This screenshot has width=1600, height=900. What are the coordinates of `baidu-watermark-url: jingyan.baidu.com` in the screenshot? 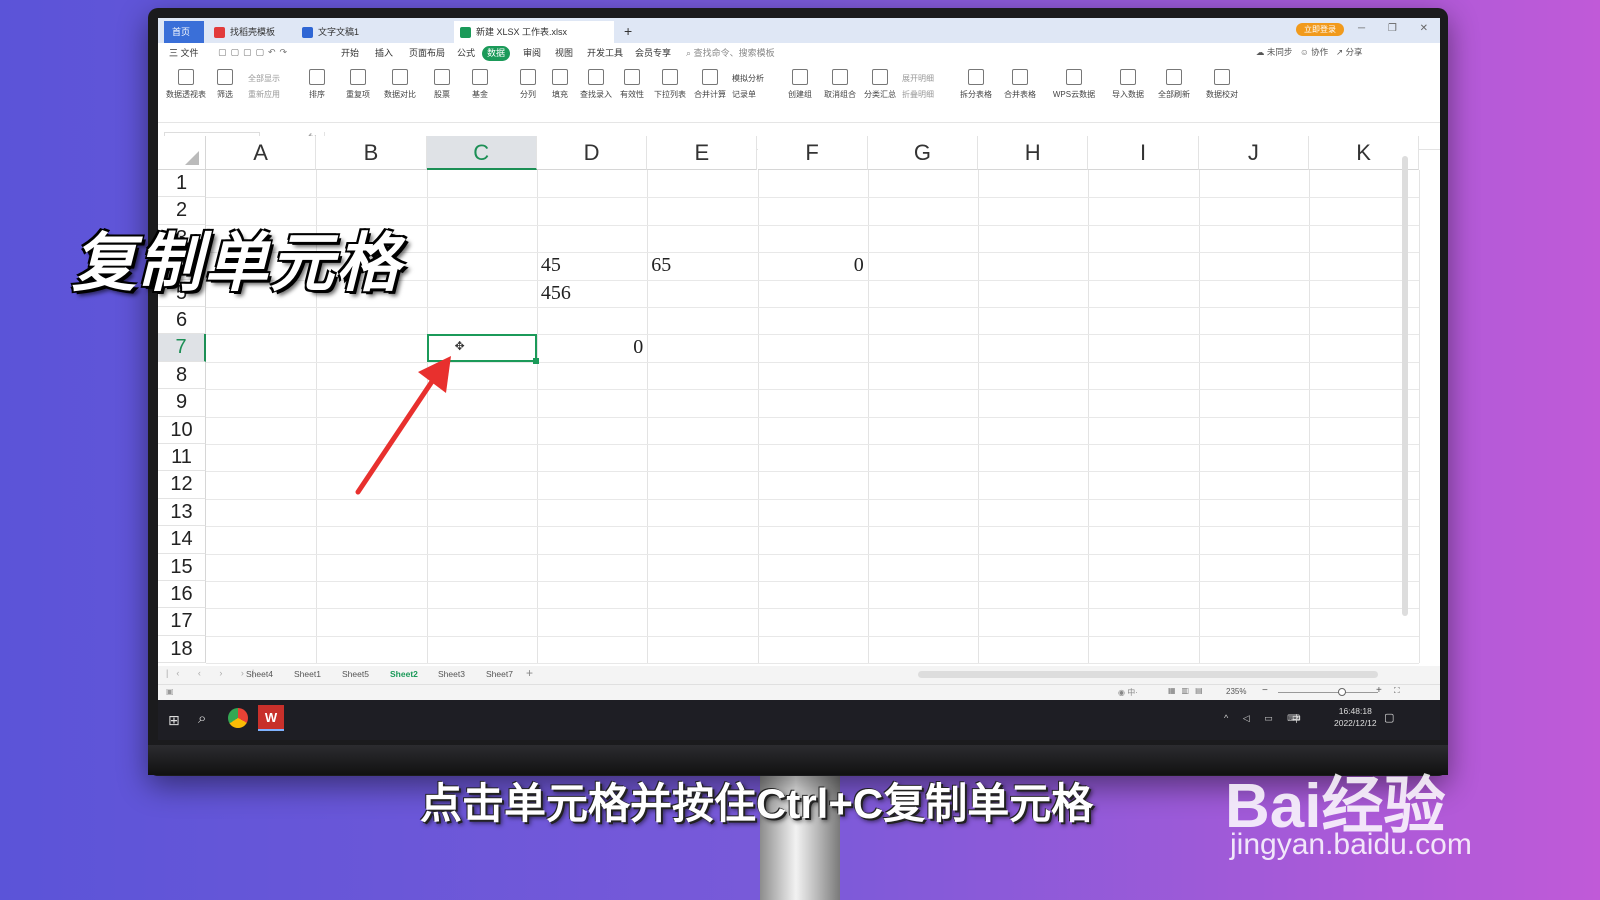 It's located at (1351, 844).